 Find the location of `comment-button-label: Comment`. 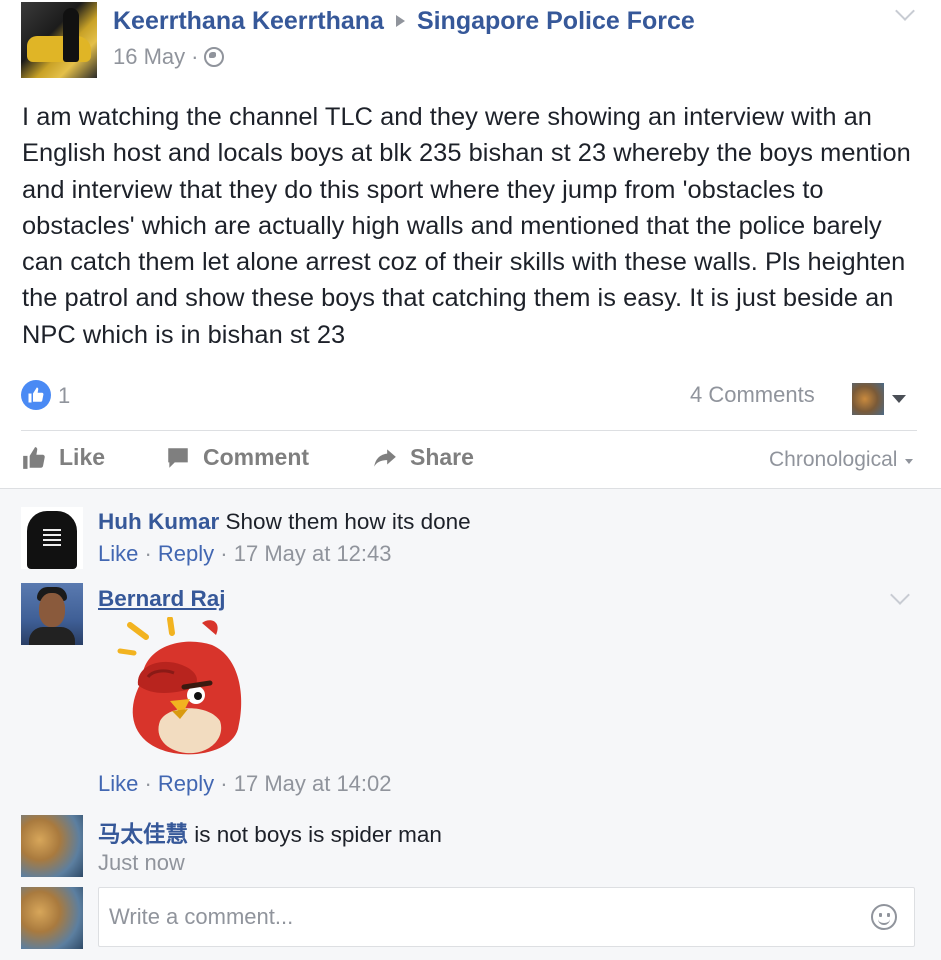

comment-button-label: Comment is located at coordinates (256, 457).